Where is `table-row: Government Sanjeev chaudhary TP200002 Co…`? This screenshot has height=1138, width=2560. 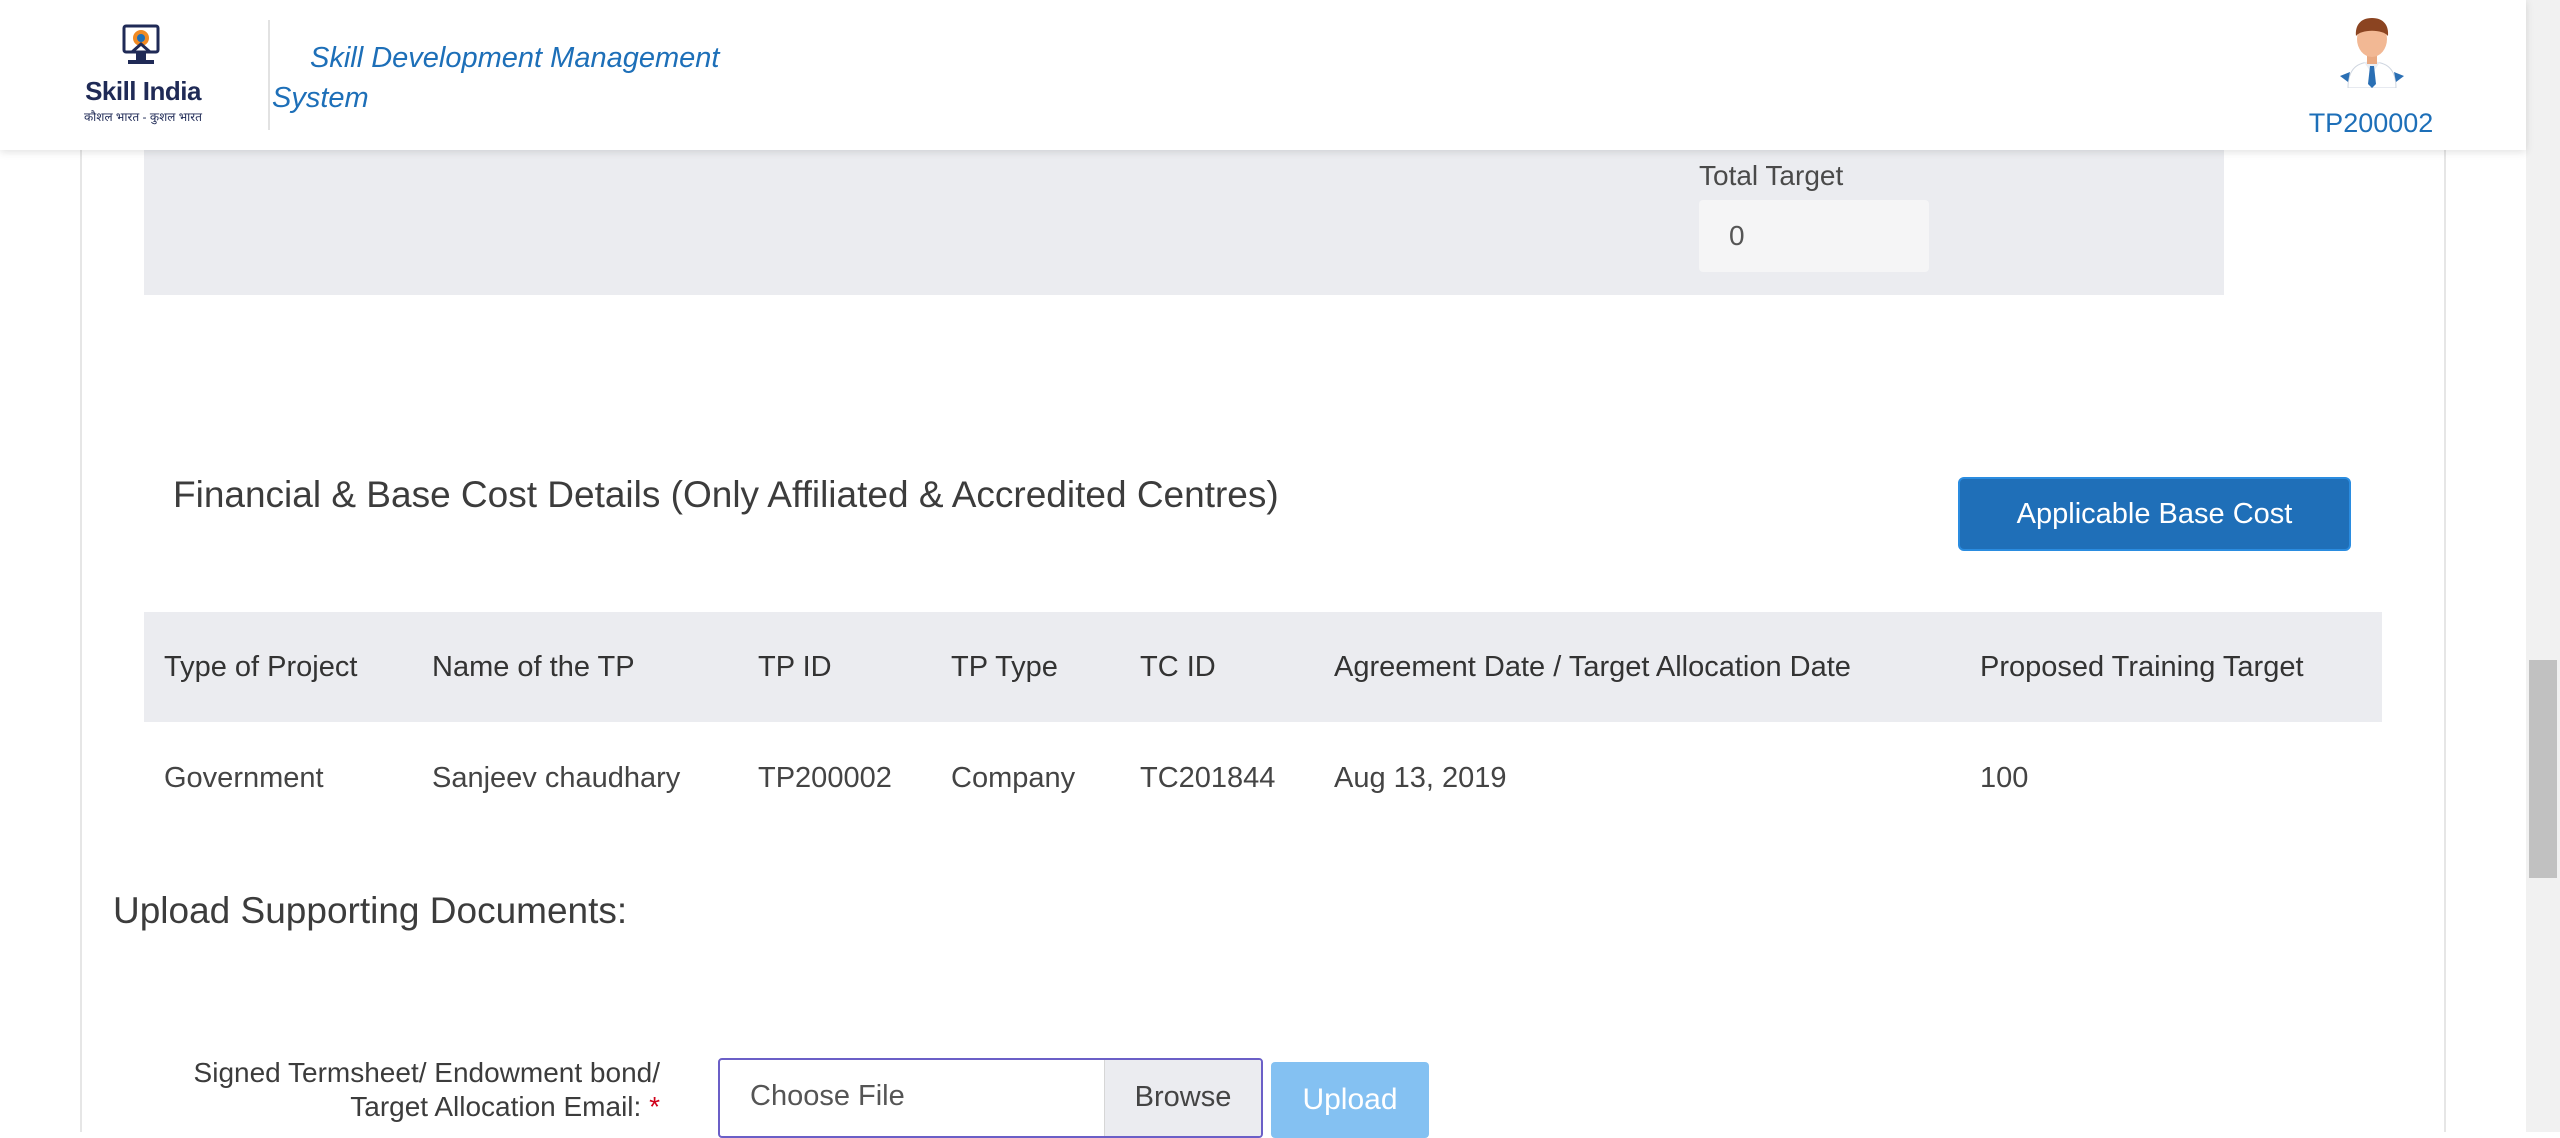 table-row: Government Sanjeev chaudhary TP200002 Co… is located at coordinates (1263, 778).